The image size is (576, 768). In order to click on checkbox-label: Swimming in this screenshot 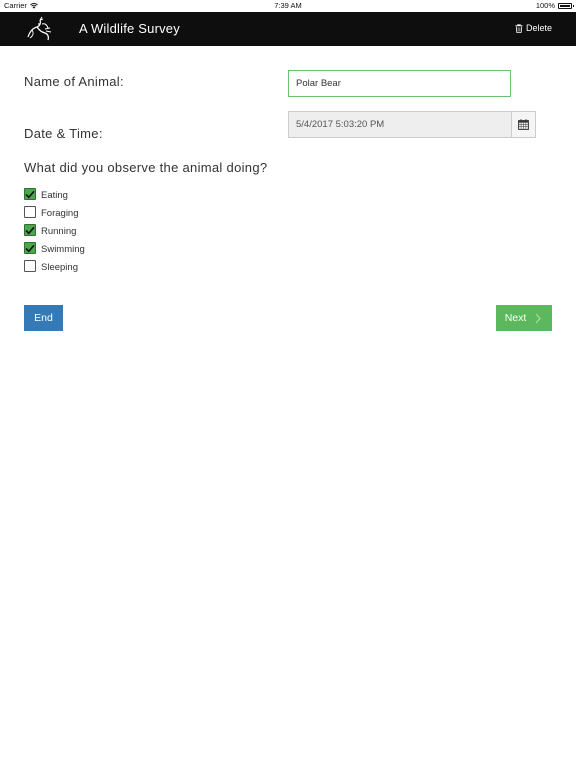, I will do `click(63, 249)`.